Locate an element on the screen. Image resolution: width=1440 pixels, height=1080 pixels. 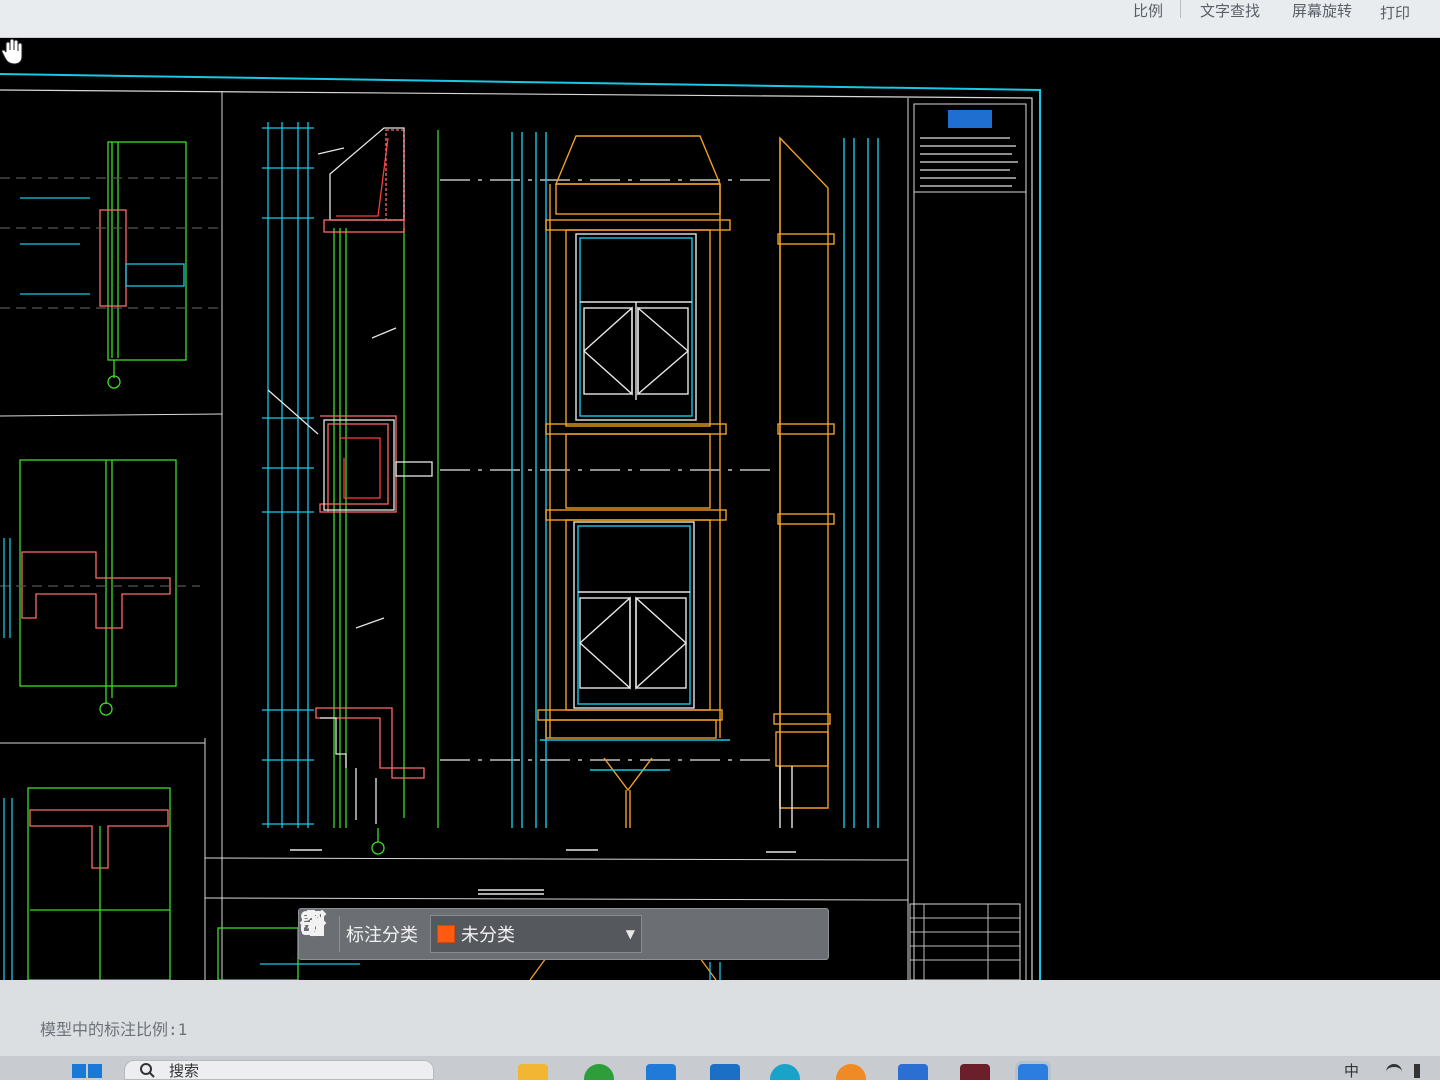
cad-app-icon is located at coordinates (1033, 1070).